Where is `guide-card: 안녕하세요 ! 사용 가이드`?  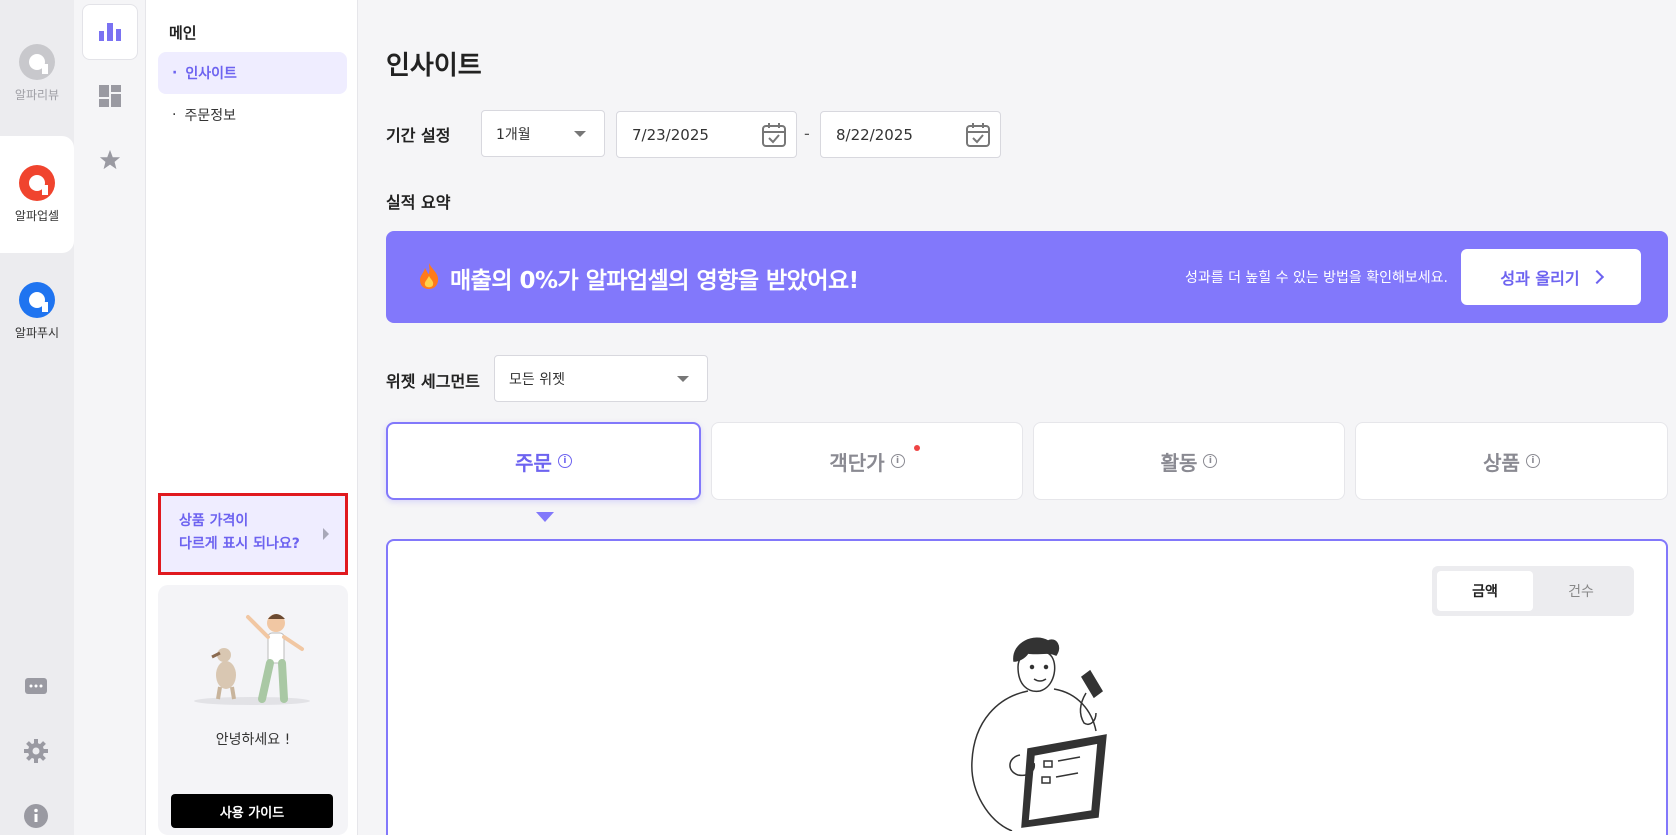
guide-card: 안녕하세요 ! 사용 가이드 is located at coordinates (253, 710).